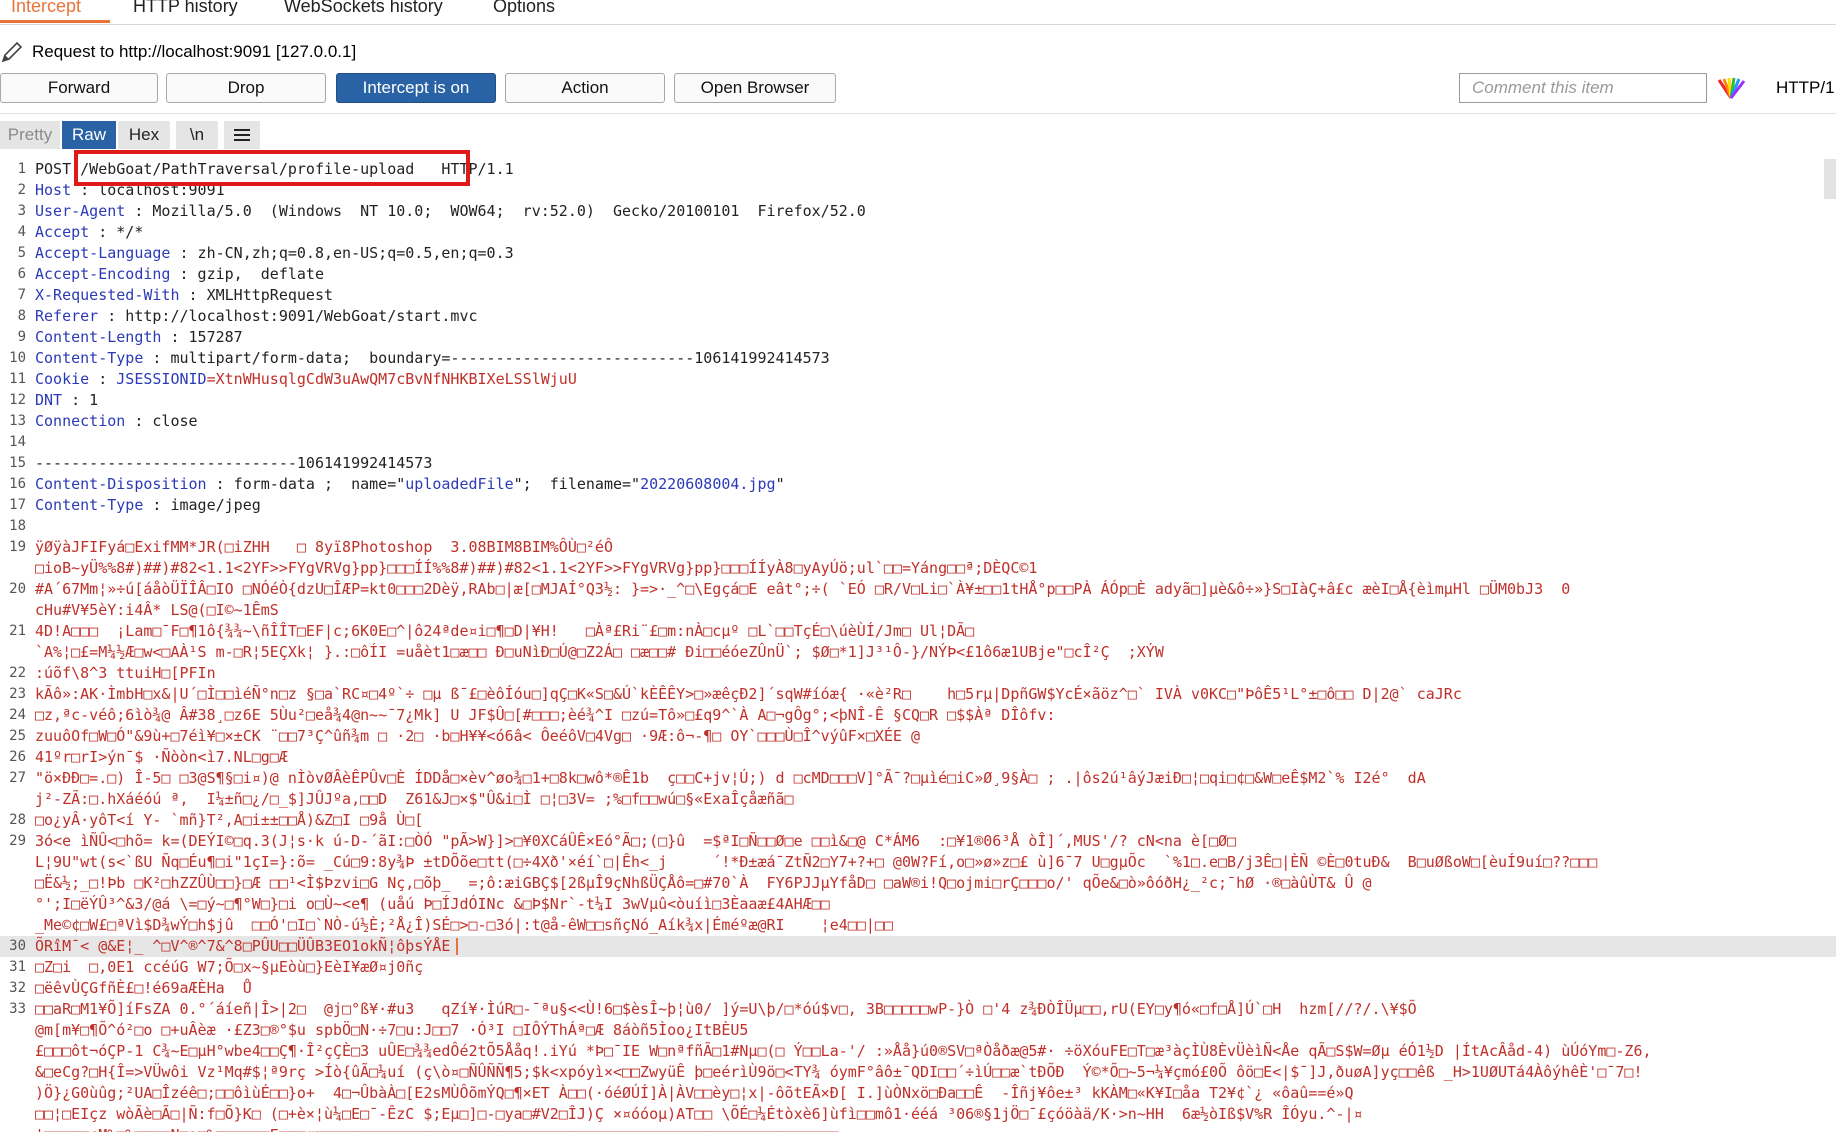 The width and height of the screenshot is (1836, 1132). Describe the element at coordinates (918, 505) in the screenshot. I see `editor-line: 17 Content-Type : image/jpeg` at that location.